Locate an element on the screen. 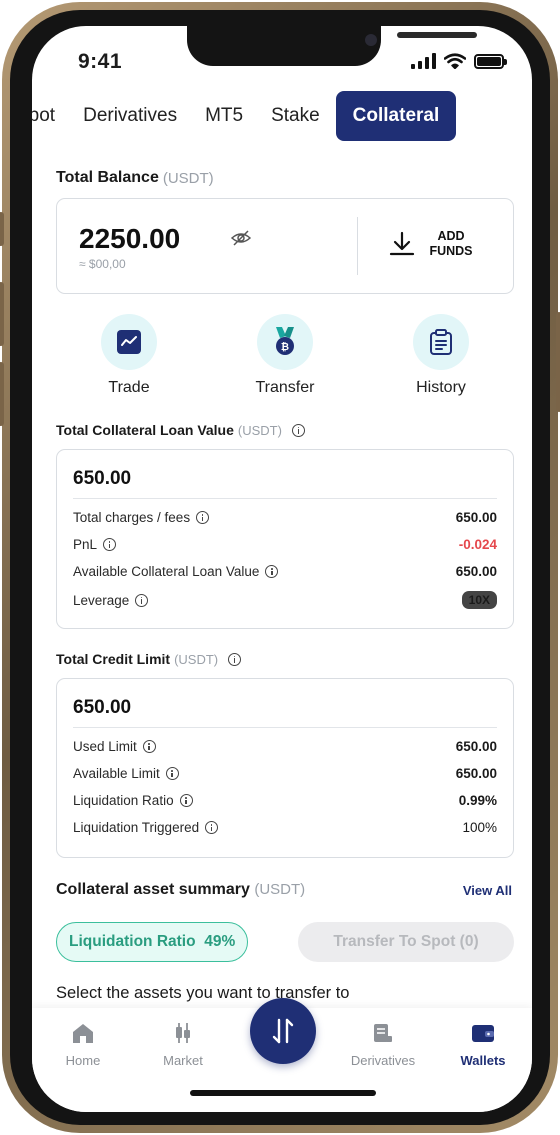  tab-stake: Stake is located at coordinates (295, 116).